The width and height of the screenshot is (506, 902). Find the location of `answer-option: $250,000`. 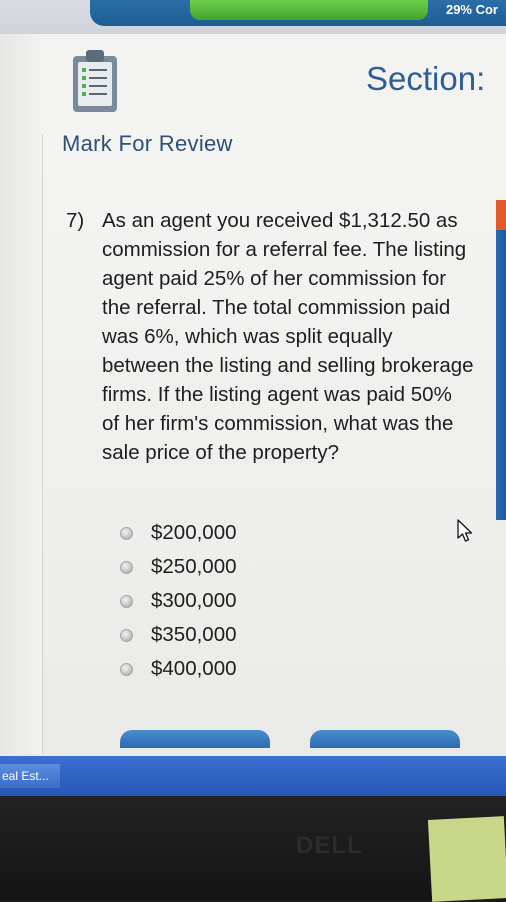

answer-option: $250,000 is located at coordinates (178, 567).